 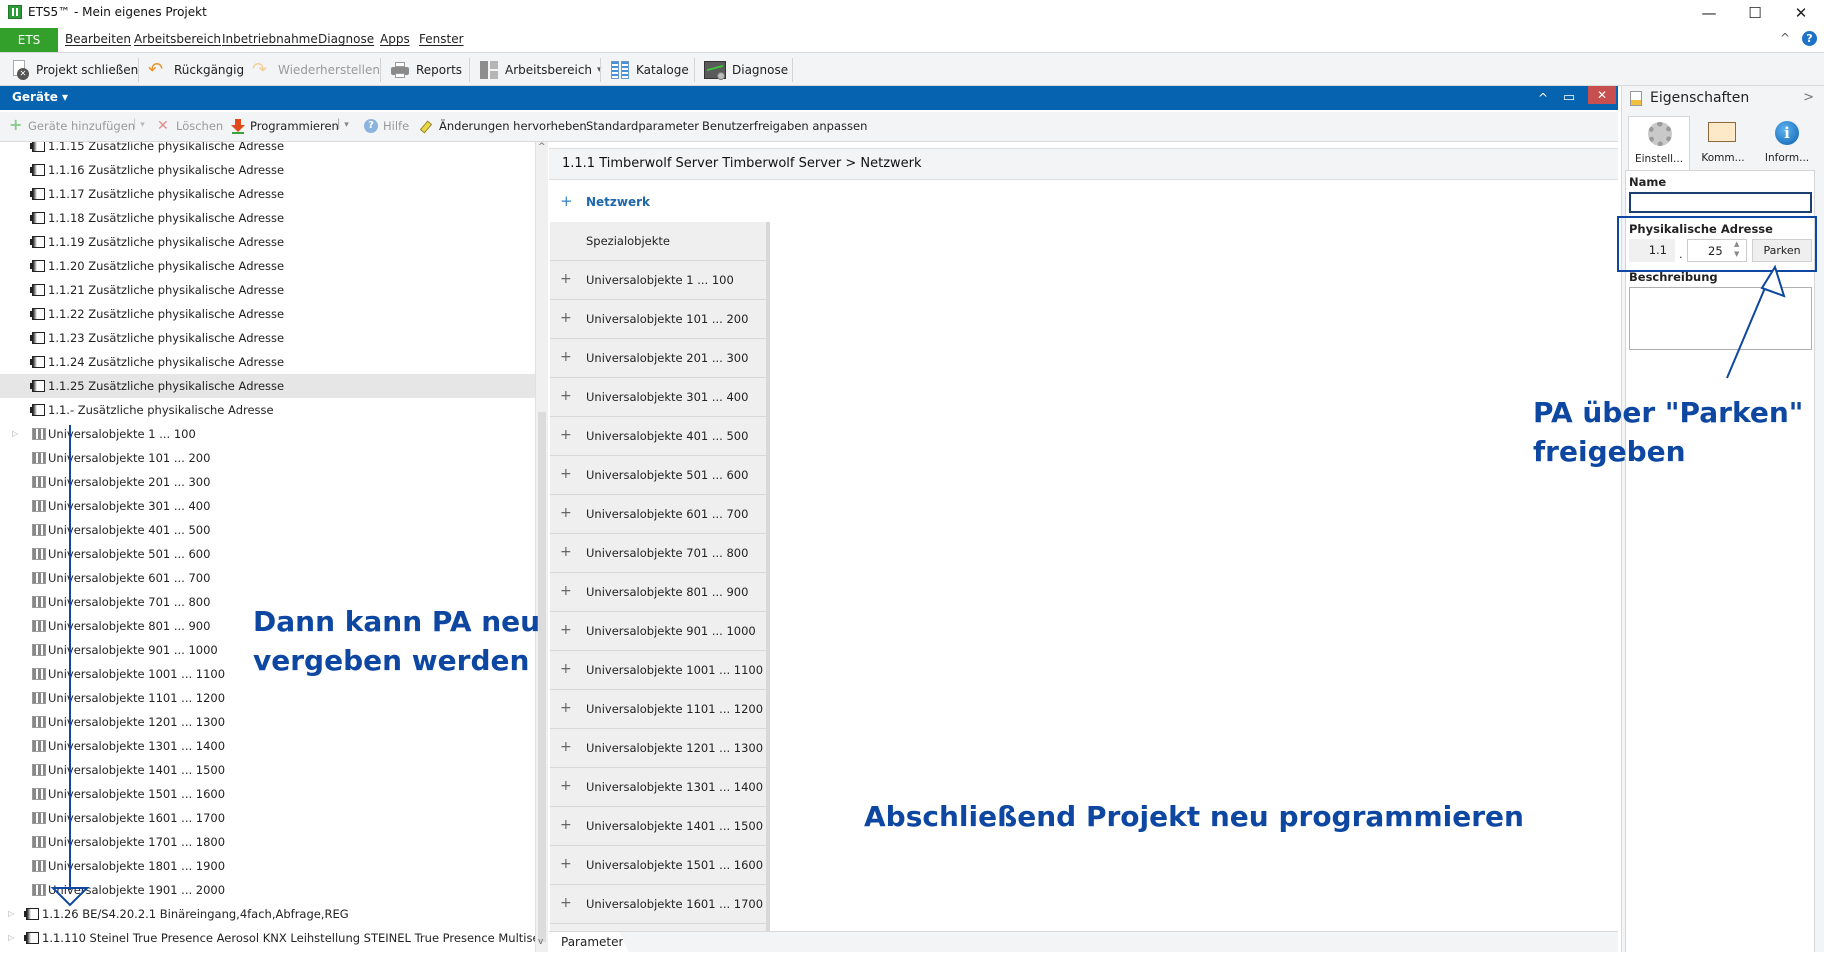 I want to click on parameter-page-item: + Universalobjekte 1201 ... 1300, so click(x=658, y=748).